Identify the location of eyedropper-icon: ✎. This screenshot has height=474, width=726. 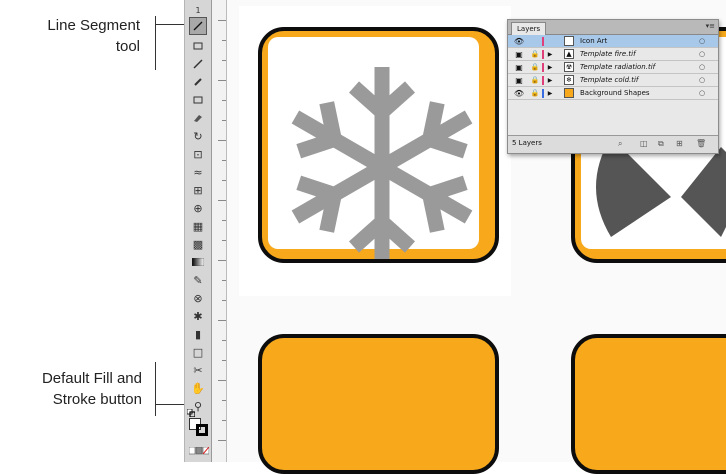
(198, 280).